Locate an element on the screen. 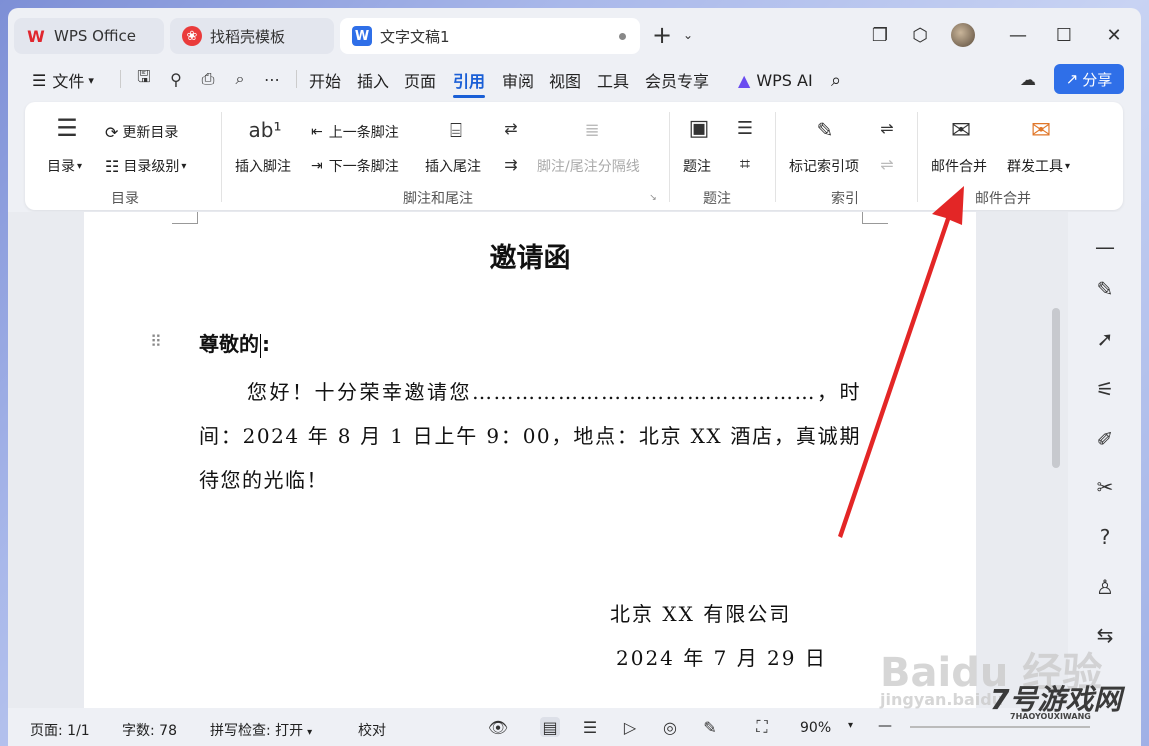  mail-merge-button: 邮件合并 is located at coordinates (959, 166).